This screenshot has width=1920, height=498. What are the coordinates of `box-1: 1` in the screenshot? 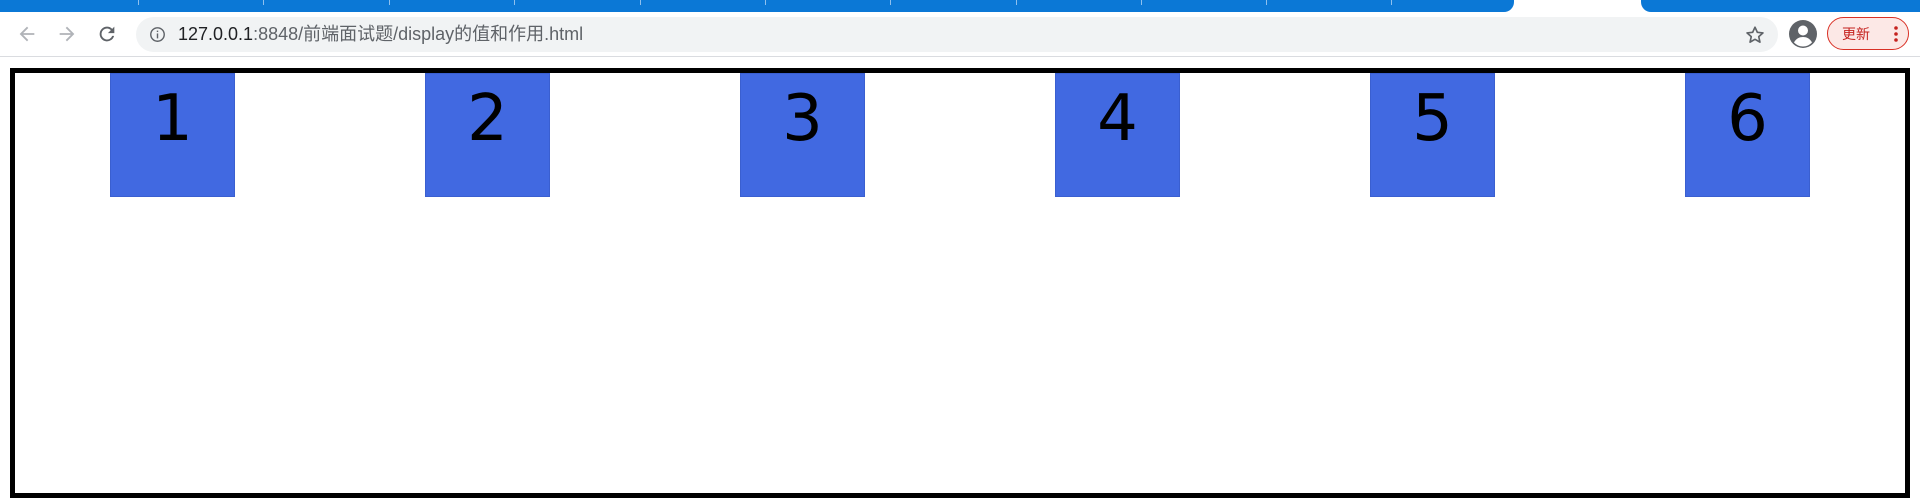 It's located at (172, 135).